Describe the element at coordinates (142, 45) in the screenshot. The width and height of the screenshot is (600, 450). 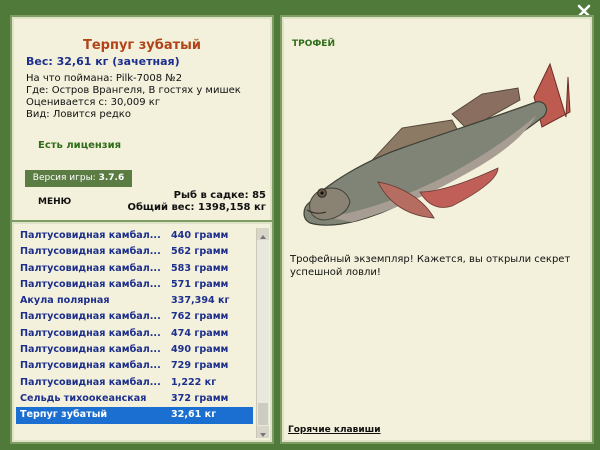
I see `fish-title: Терпуг зубатый` at that location.